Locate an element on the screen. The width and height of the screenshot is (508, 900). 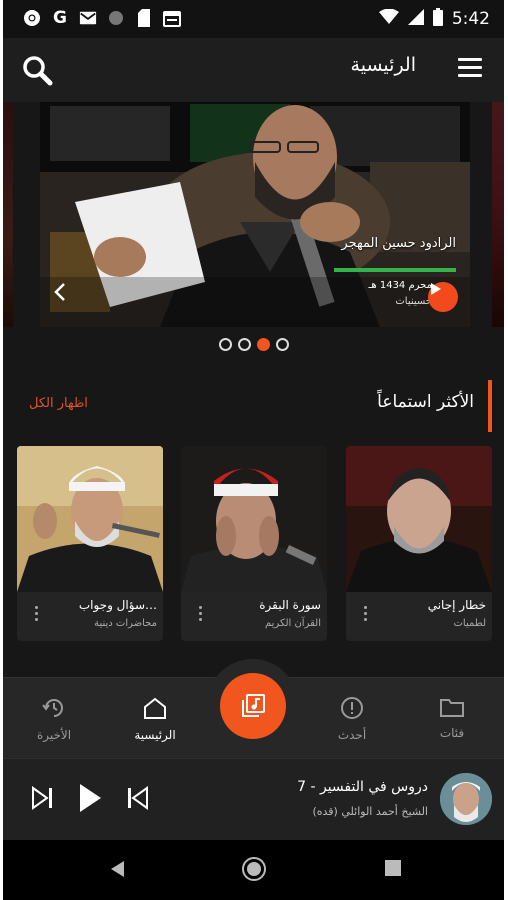
home-system-icon is located at coordinates (254, 871).